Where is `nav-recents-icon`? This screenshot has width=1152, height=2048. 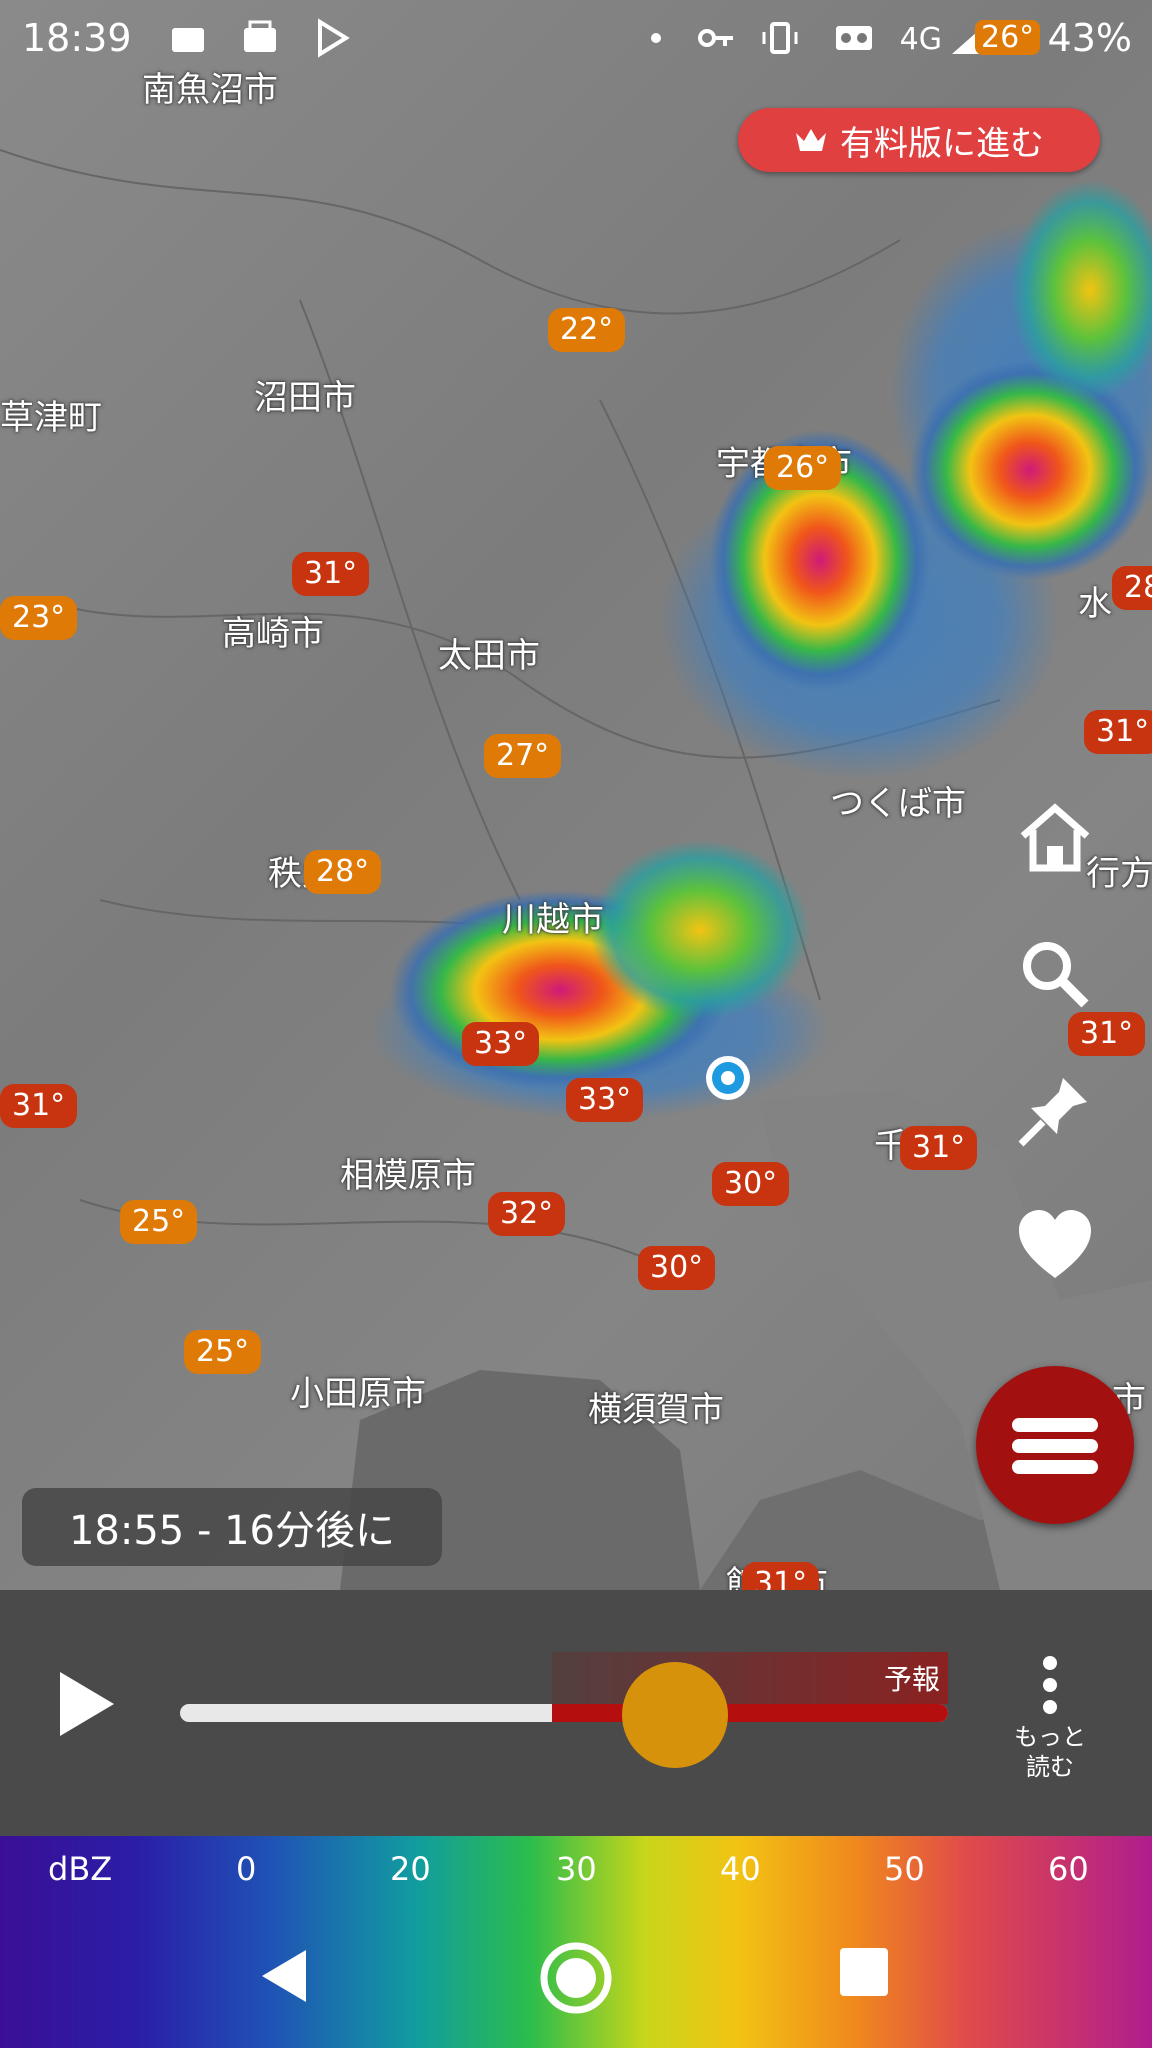 nav-recents-icon is located at coordinates (864, 1972).